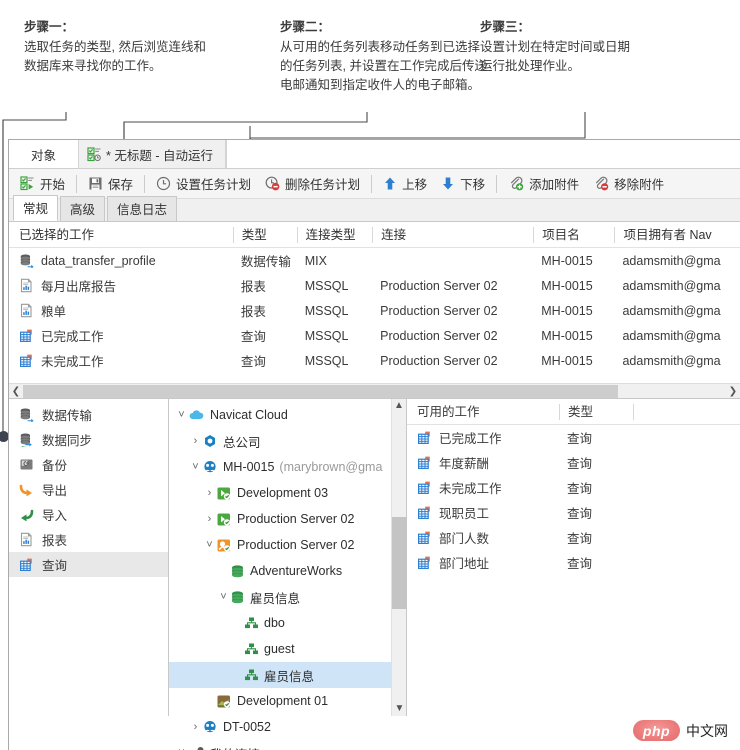 The width and height of the screenshot is (740, 750). I want to click on grid-horizontal-scrollbar: ❮ ❯, so click(374, 390).